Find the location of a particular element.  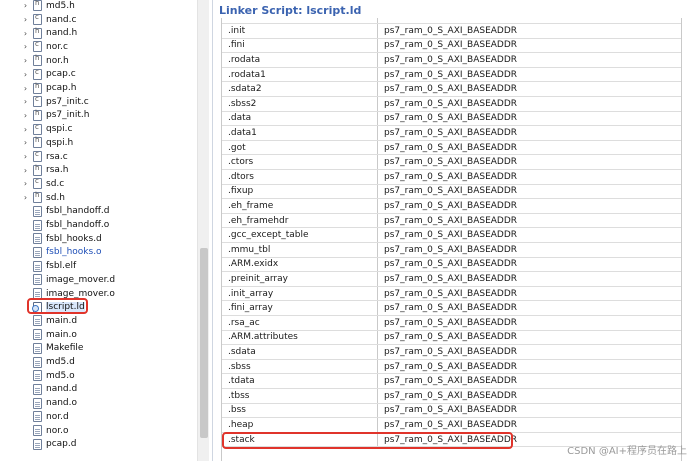

tree-item: › nand.h is located at coordinates (98, 33).